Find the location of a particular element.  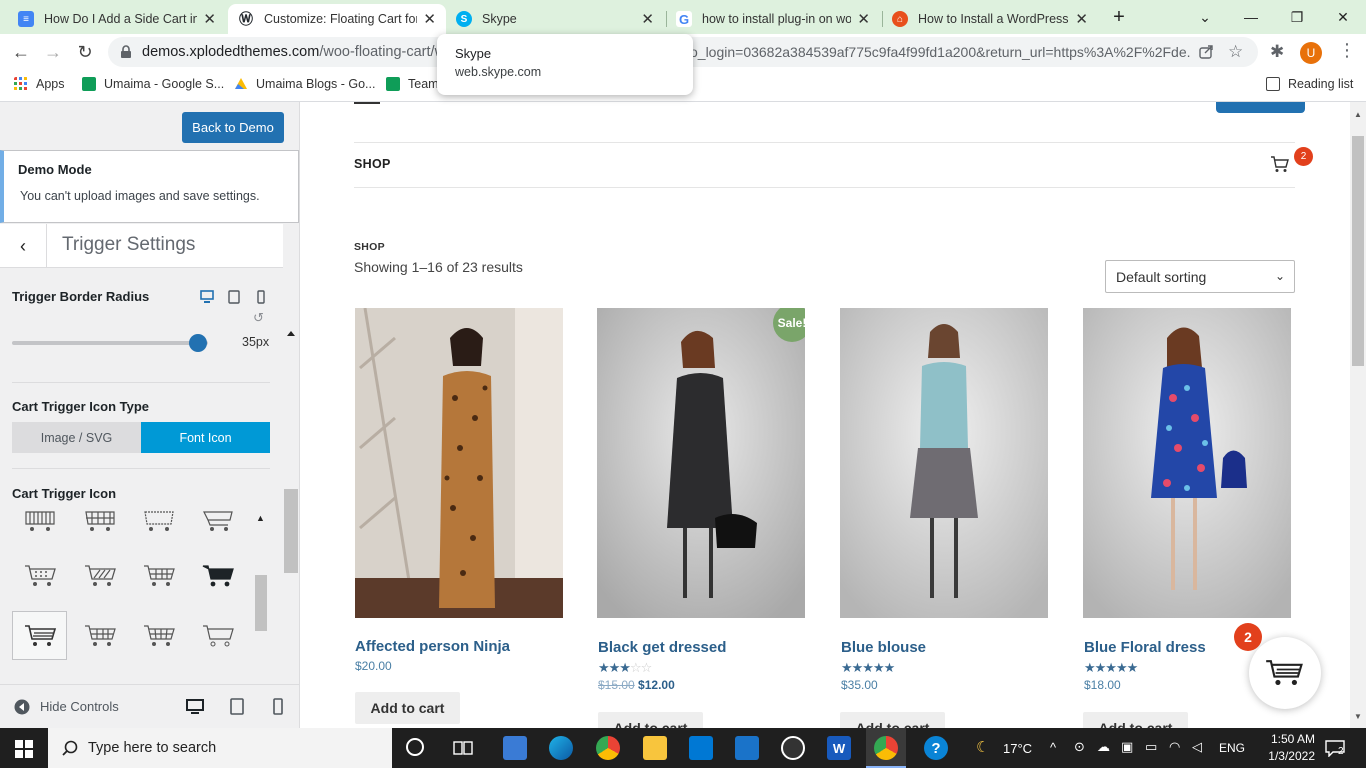

share-icon is located at coordinates (1206, 52).